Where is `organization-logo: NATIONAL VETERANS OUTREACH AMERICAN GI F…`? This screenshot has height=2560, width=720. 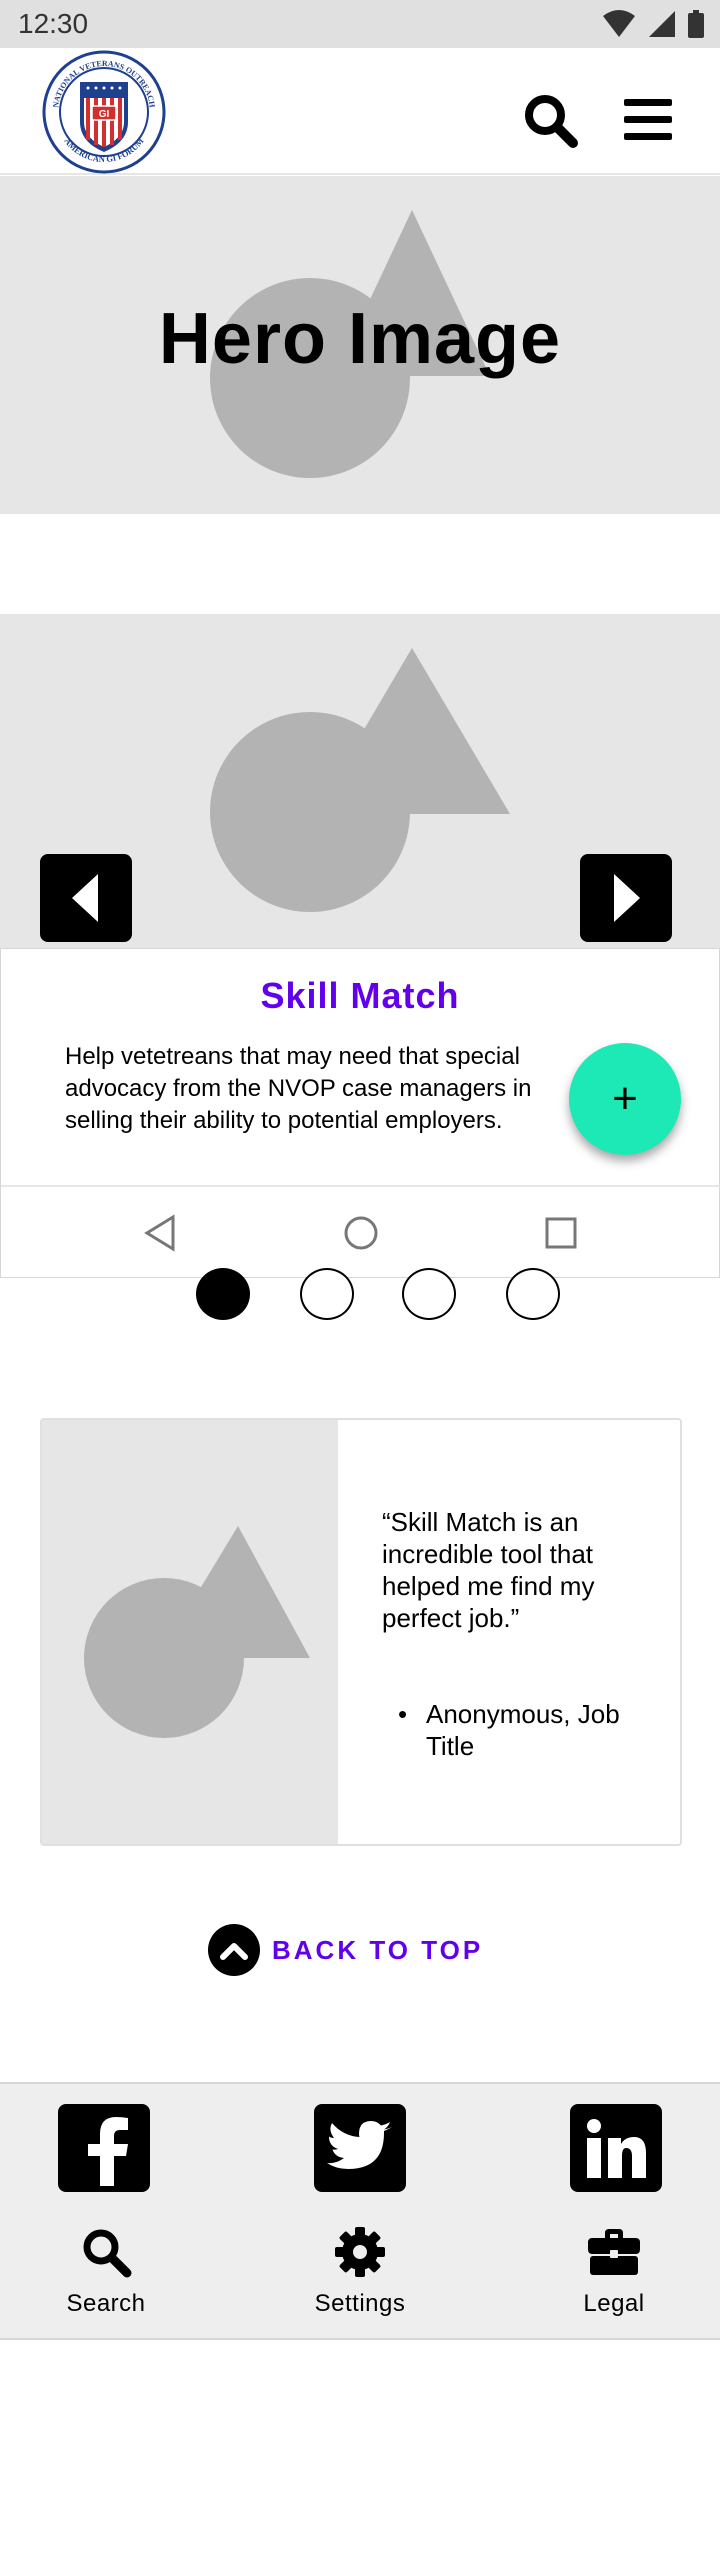
organization-logo: NATIONAL VETERANS OUTREACH AMERICAN GI F… is located at coordinates (104, 112).